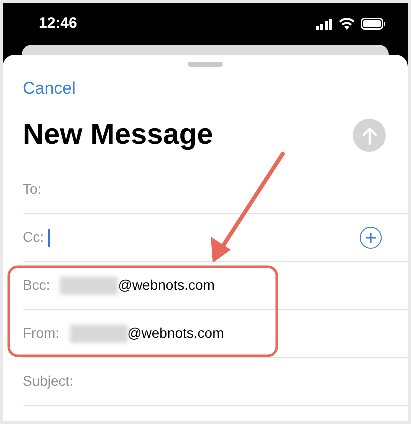 Image resolution: width=411 pixels, height=424 pixels. I want to click on field-label: Cc:, so click(33, 237).